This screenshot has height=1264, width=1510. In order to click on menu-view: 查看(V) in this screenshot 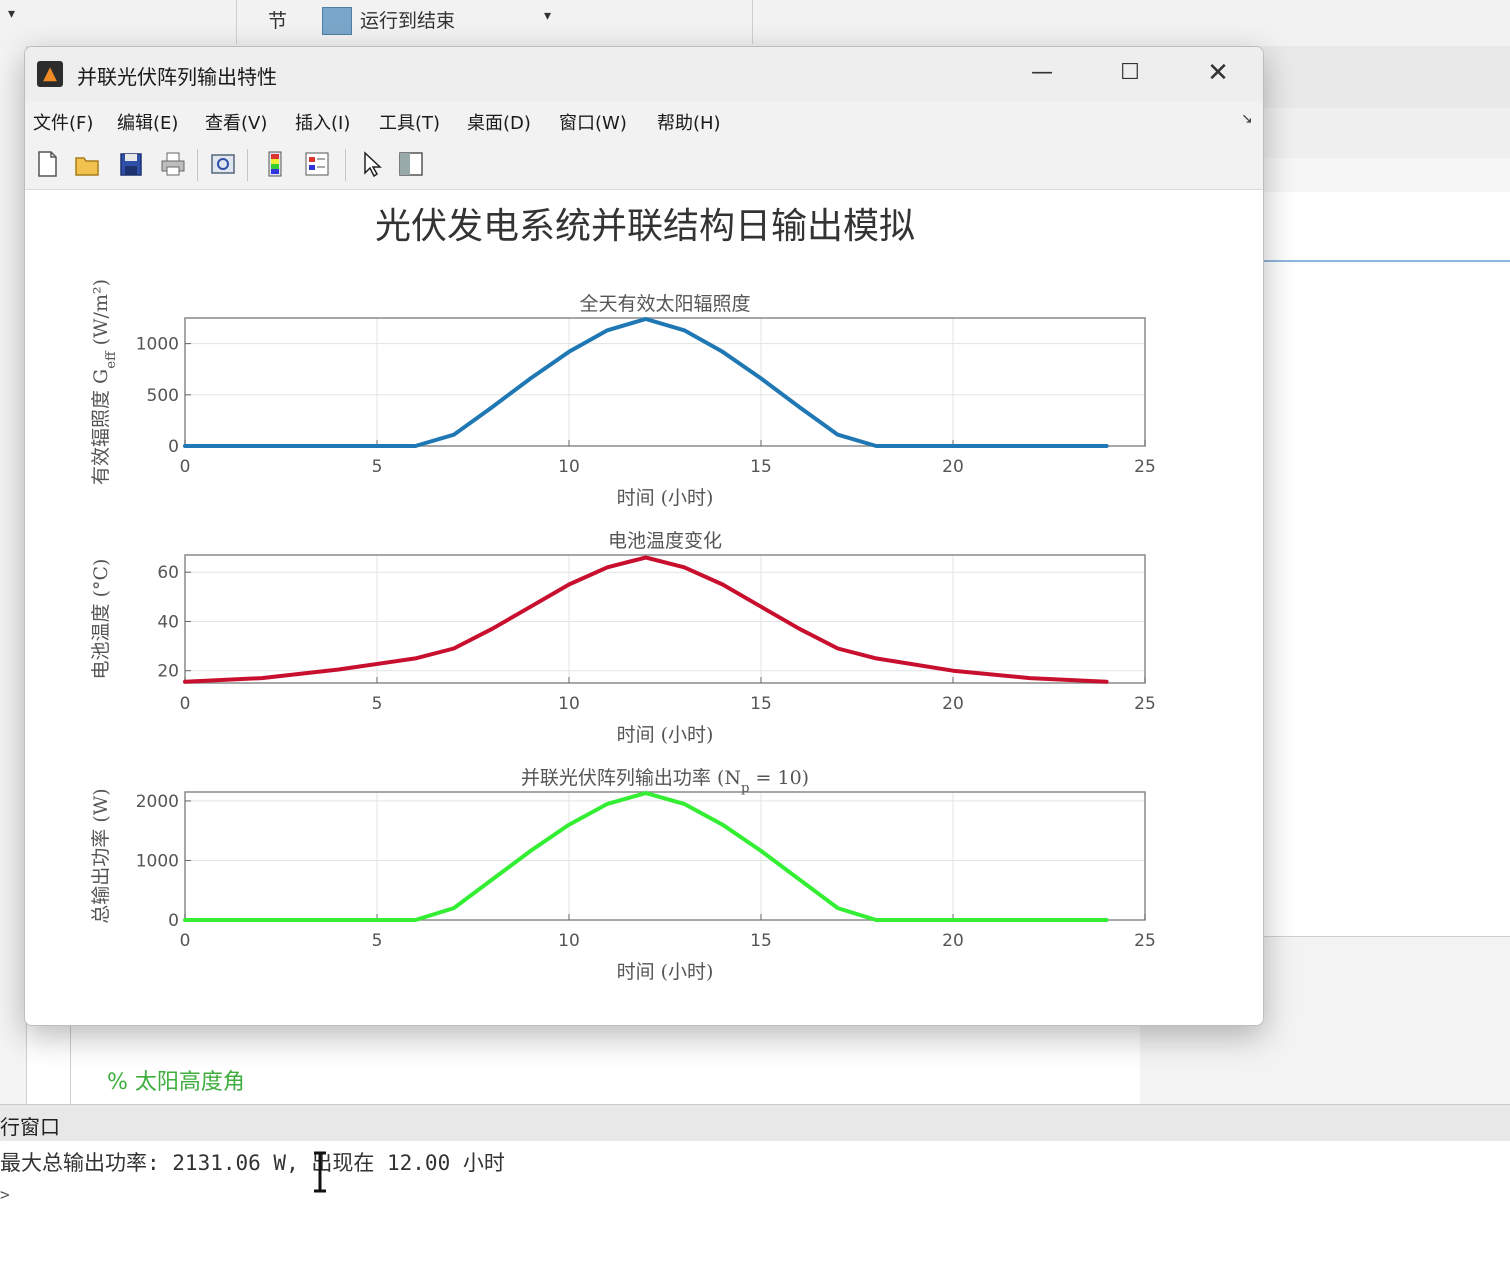, I will do `click(236, 122)`.